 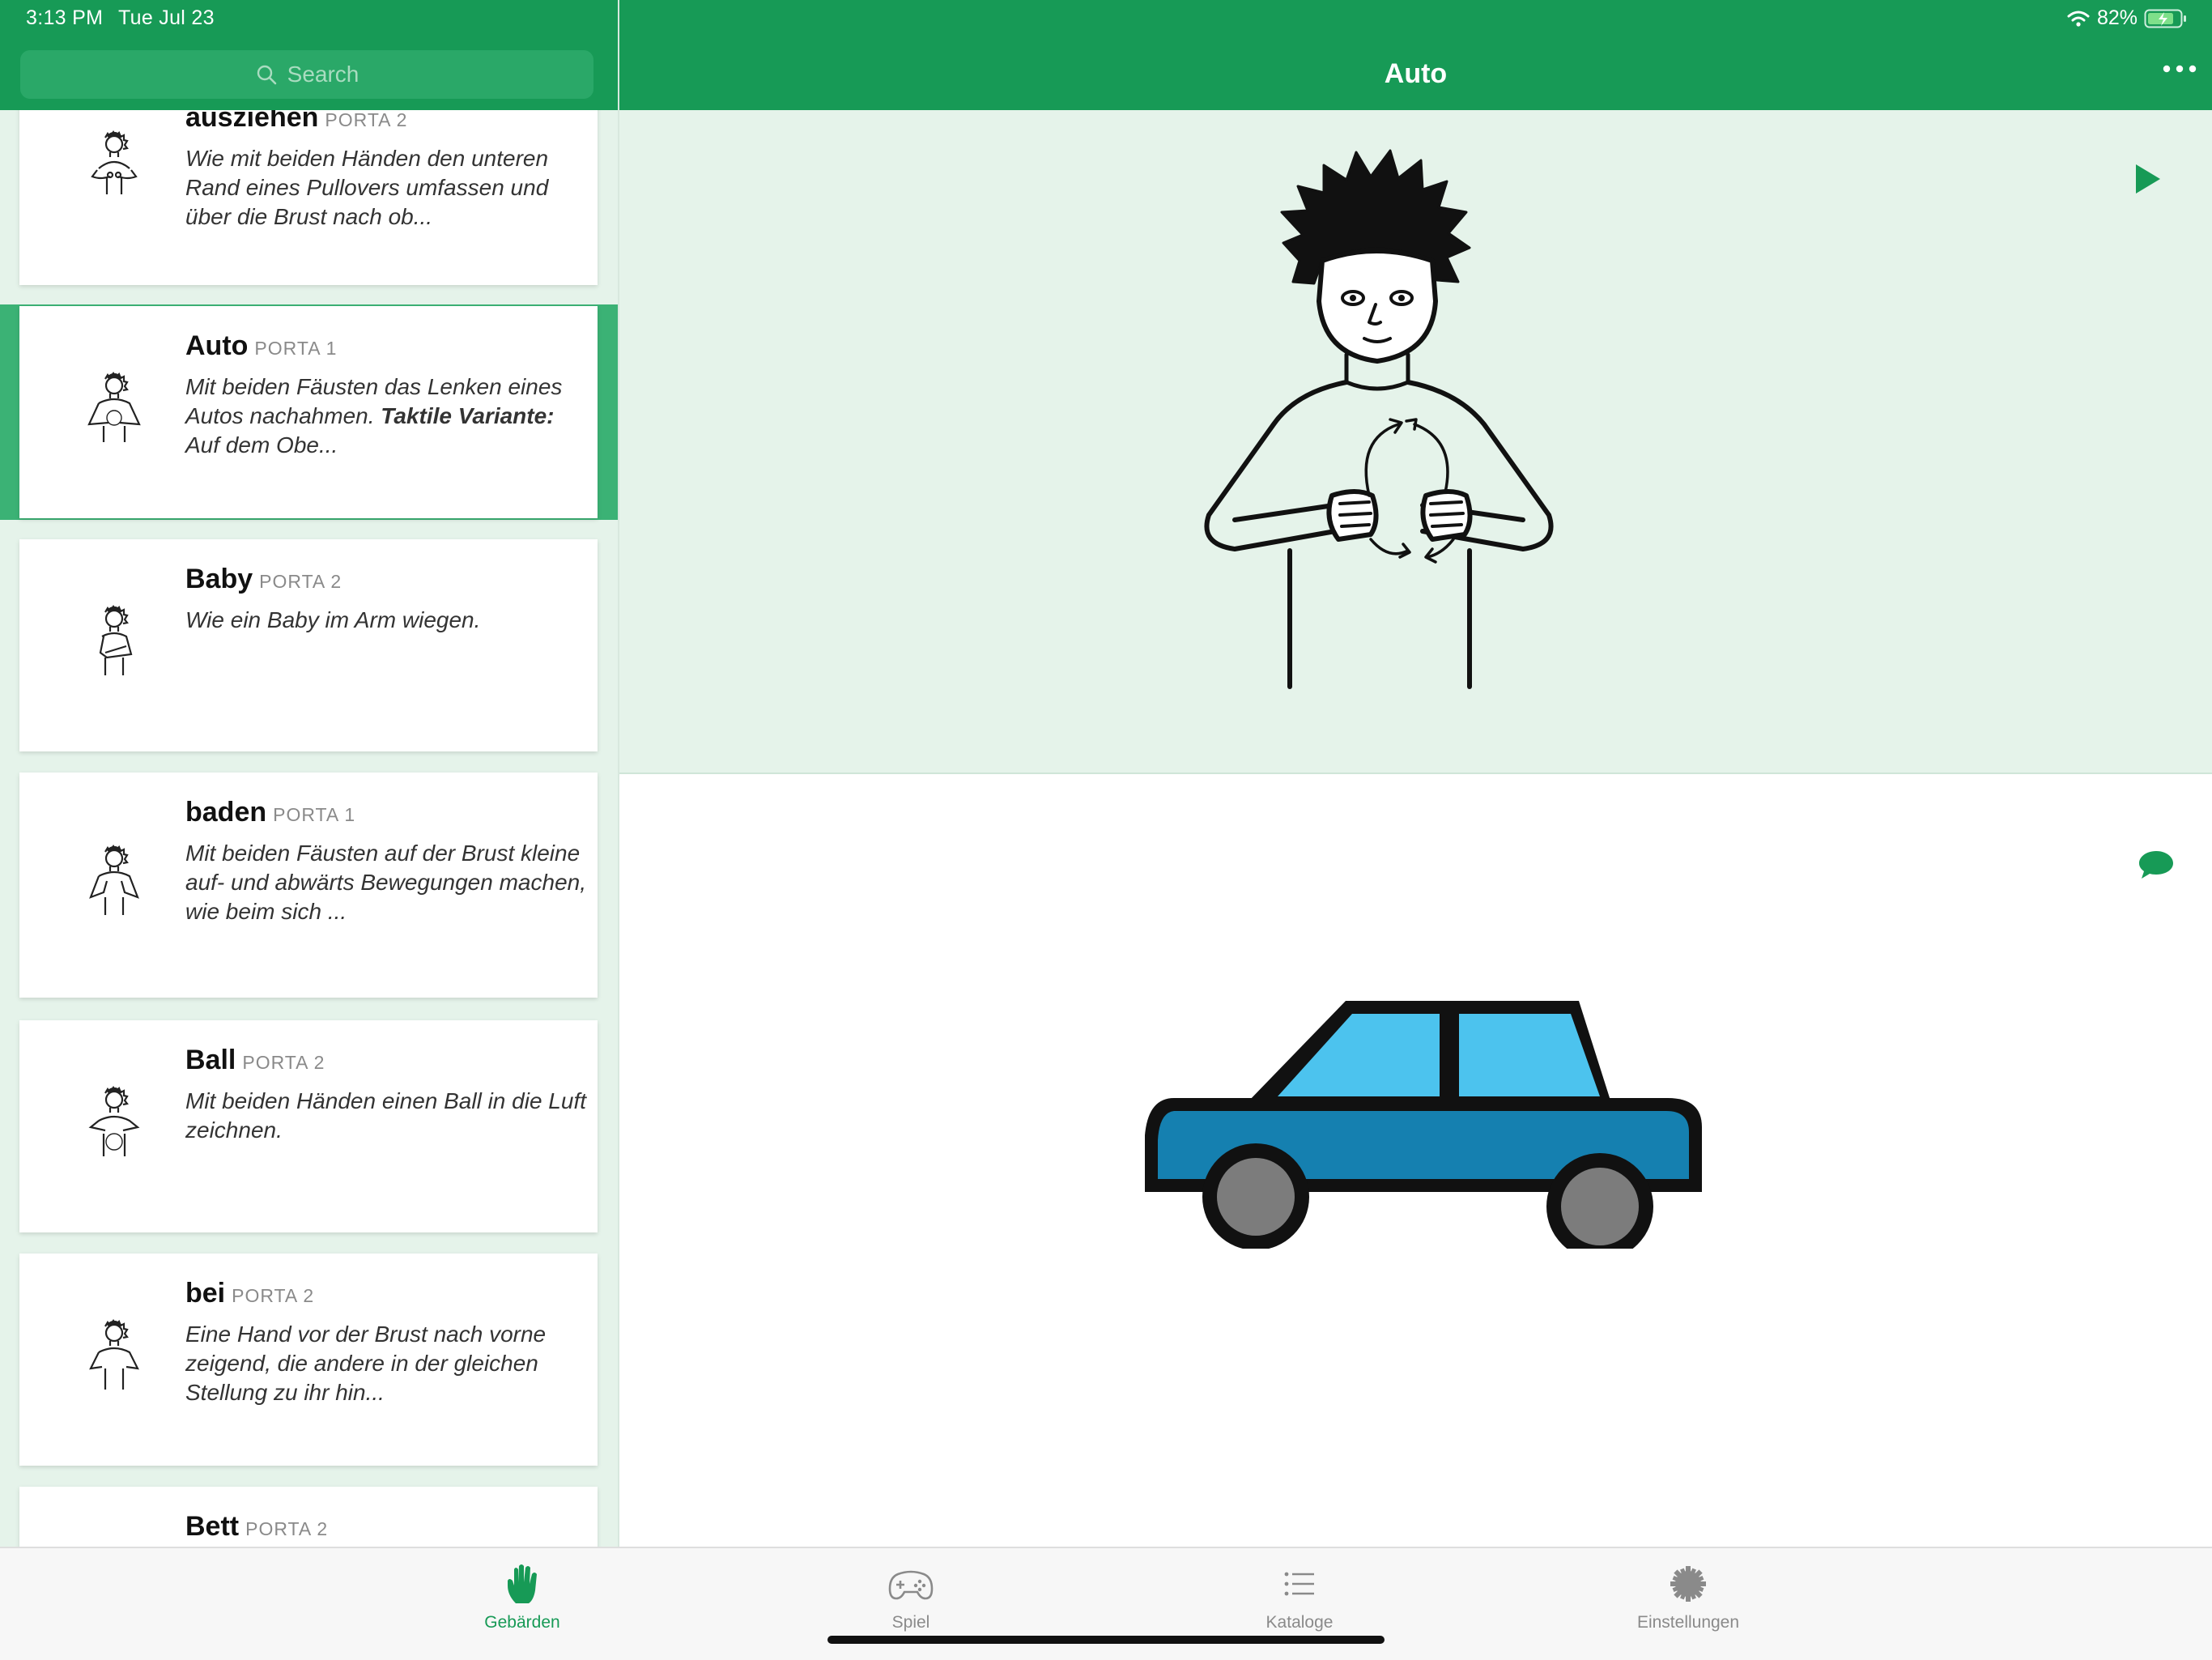 I want to click on wifi-icon, so click(x=2079, y=19).